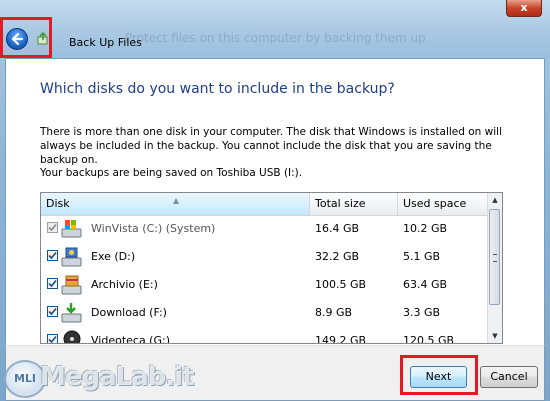 This screenshot has height=401, width=550. I want to click on disk-used-space: 63.4 GB, so click(425, 284).